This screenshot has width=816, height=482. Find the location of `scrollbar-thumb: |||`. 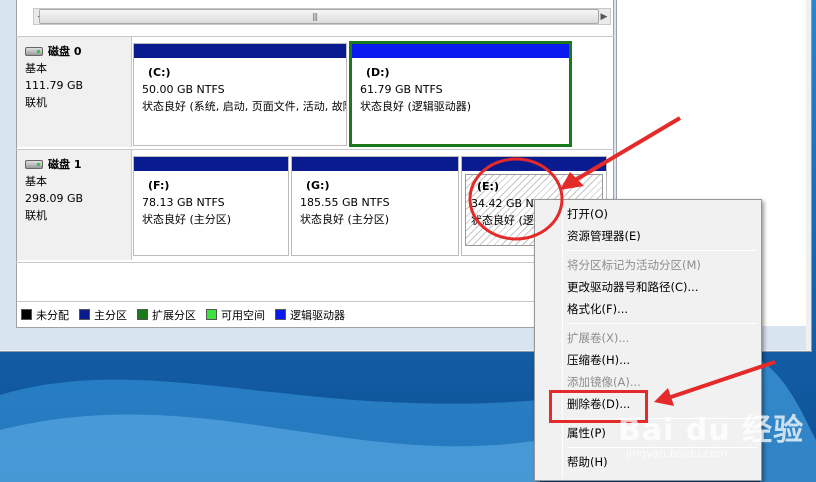

scrollbar-thumb: ||| is located at coordinates (319, 16).